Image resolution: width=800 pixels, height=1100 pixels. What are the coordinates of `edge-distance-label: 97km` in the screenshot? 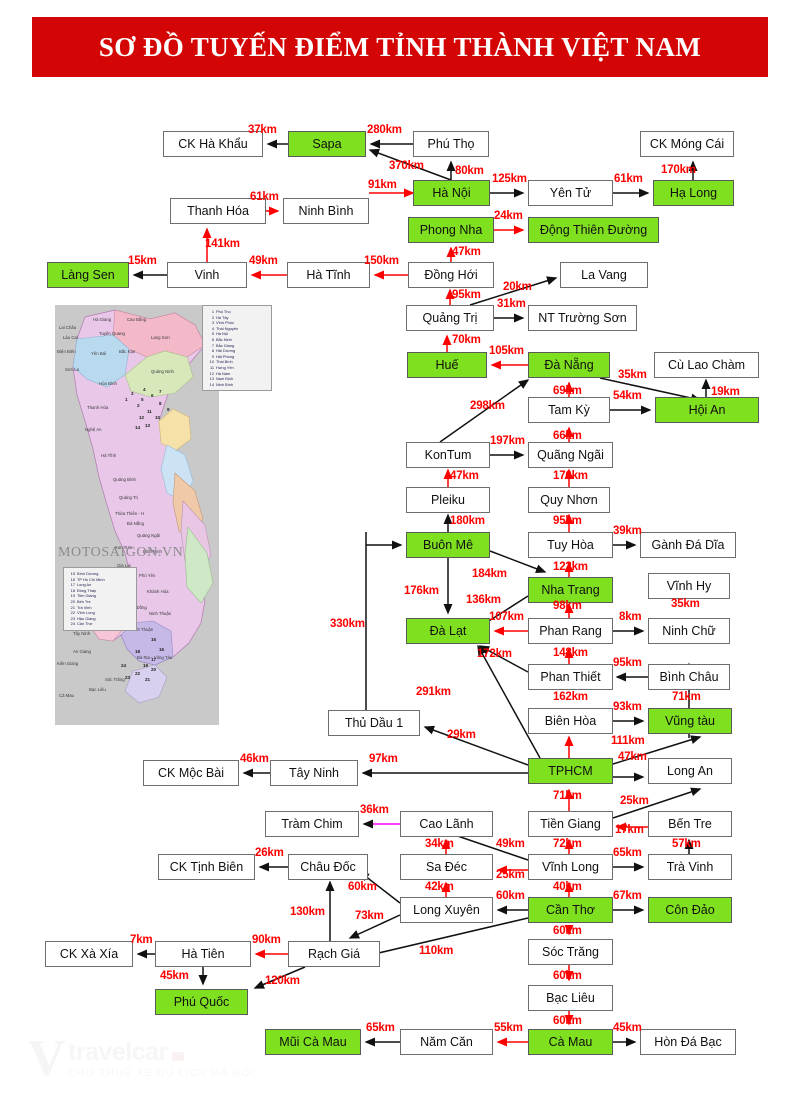 It's located at (383, 759).